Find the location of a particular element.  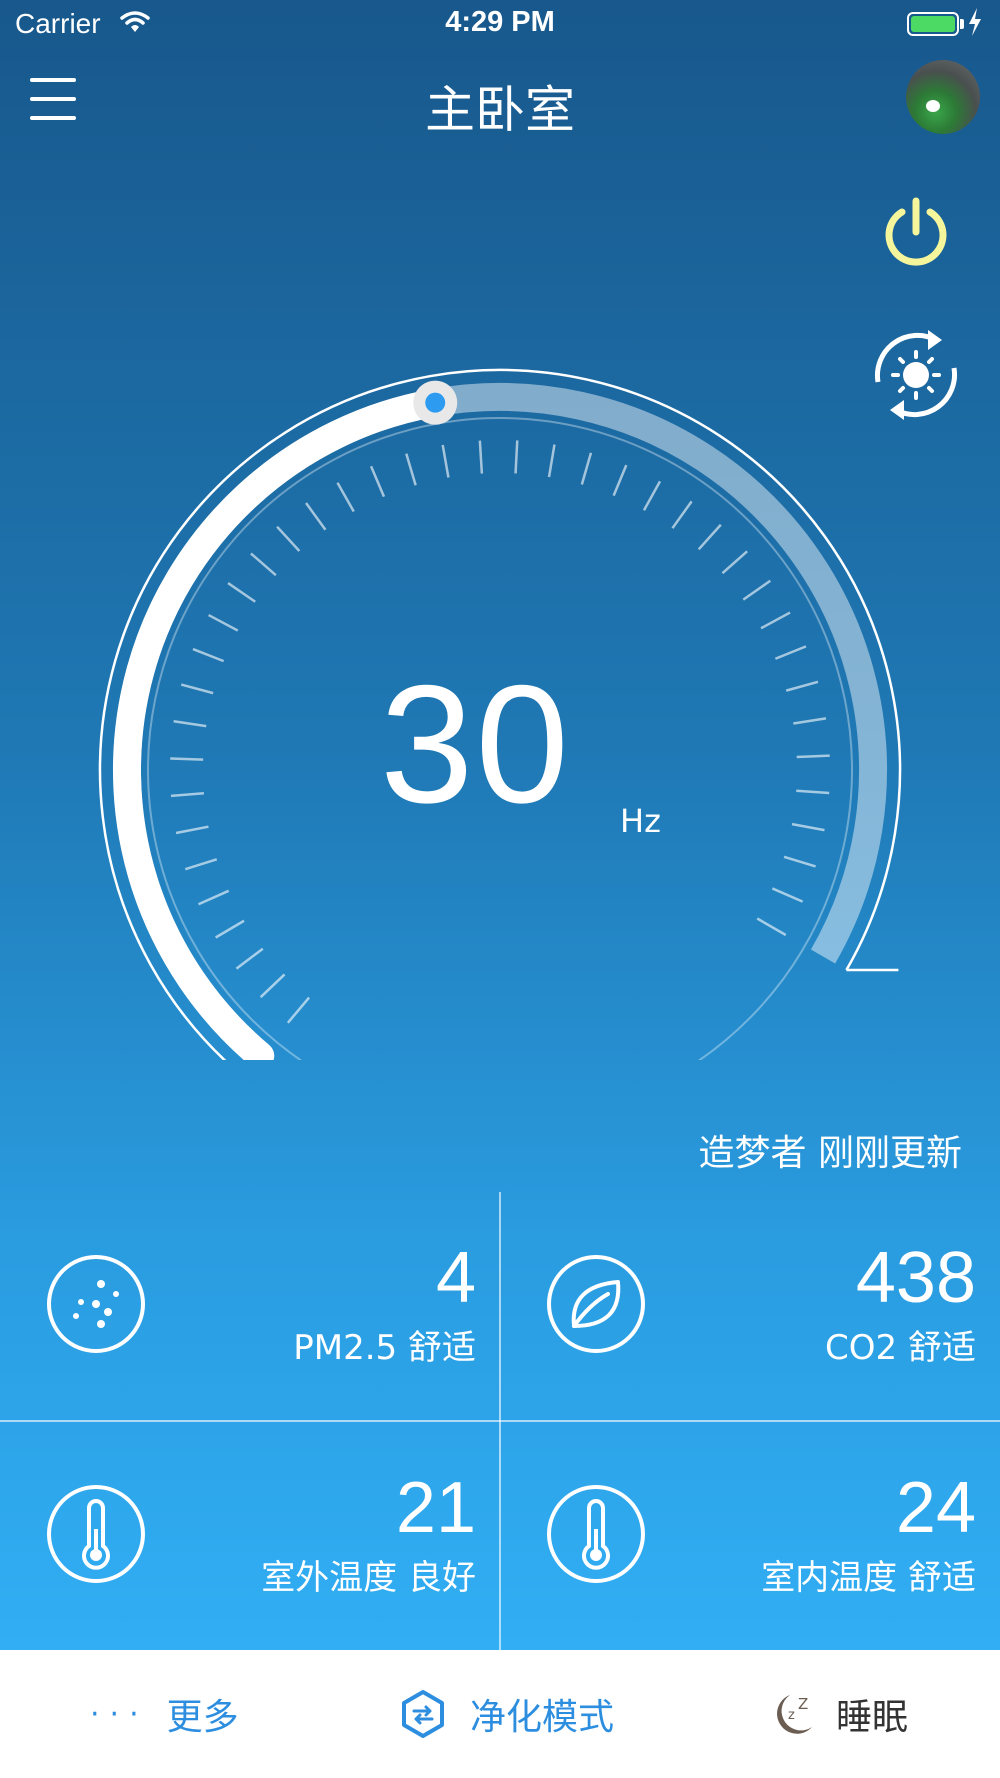

purify-mode-icon is located at coordinates (423, 1714).